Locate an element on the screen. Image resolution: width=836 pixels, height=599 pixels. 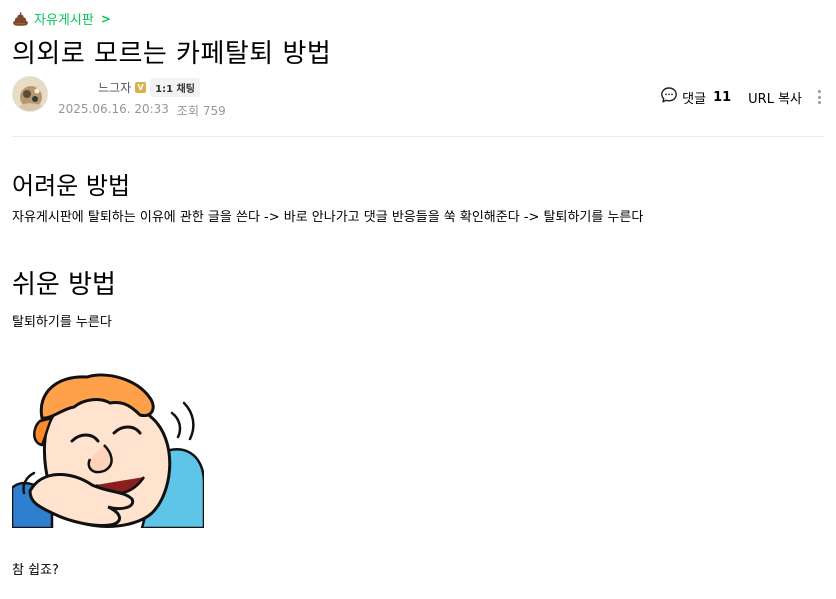
comment-label: 댓글 is located at coordinates (694, 99).